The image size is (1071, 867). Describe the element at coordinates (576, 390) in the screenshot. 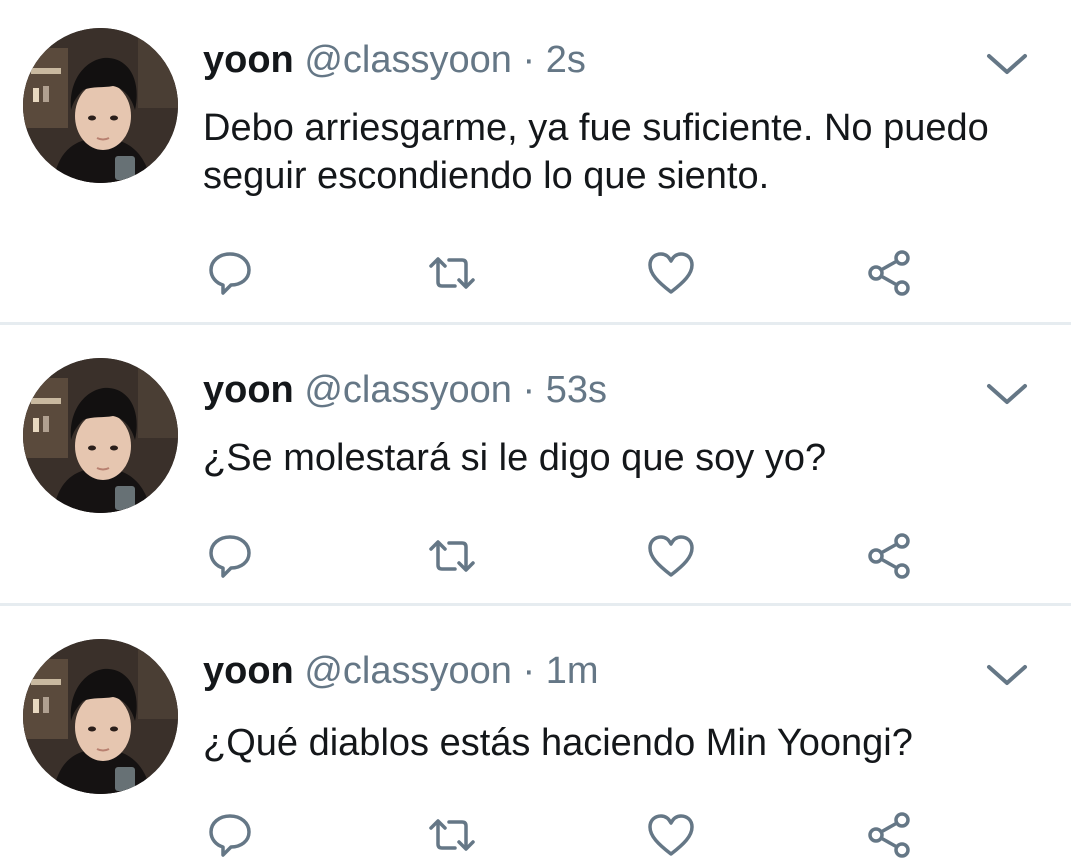

I see `timestamp: 53s` at that location.